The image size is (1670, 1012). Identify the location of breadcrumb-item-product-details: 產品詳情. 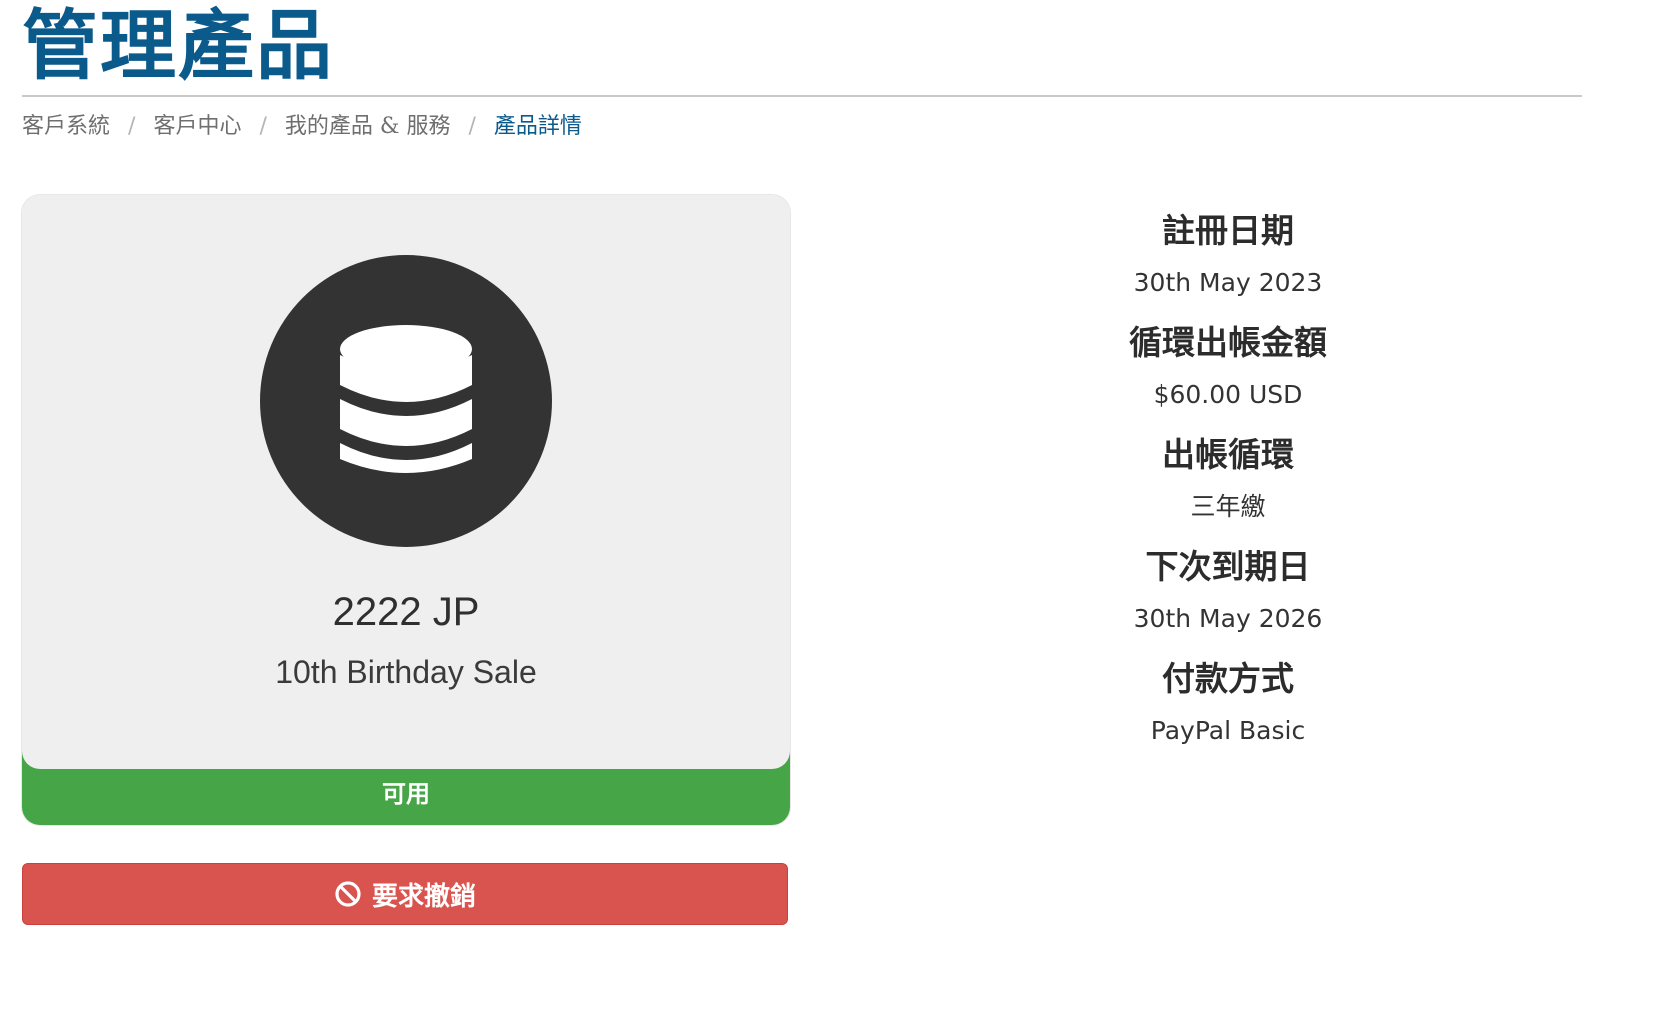
(537, 126).